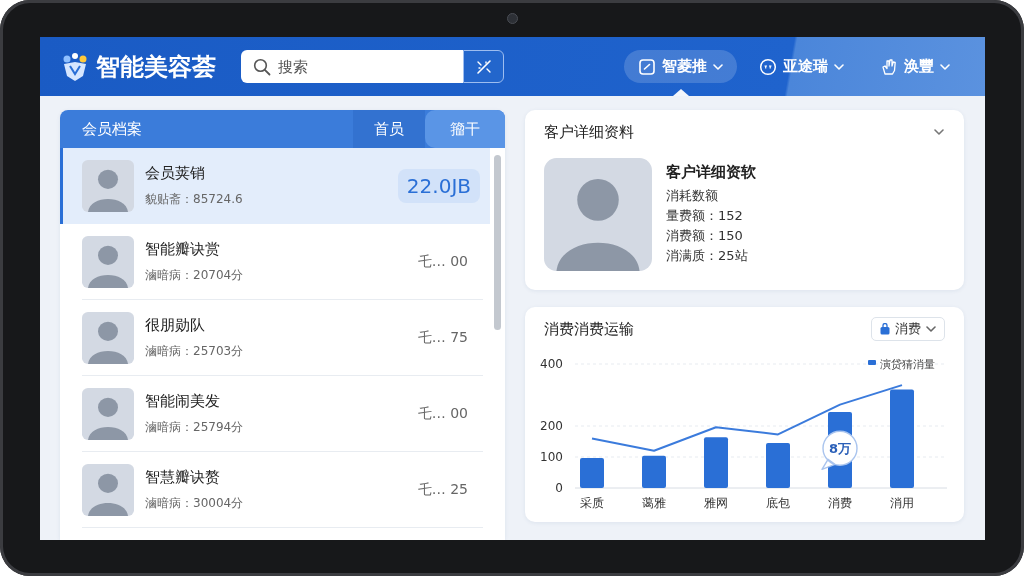 This screenshot has height=576, width=1024. Describe the element at coordinates (352, 66) in the screenshot. I see `search-field: 搜索` at that location.